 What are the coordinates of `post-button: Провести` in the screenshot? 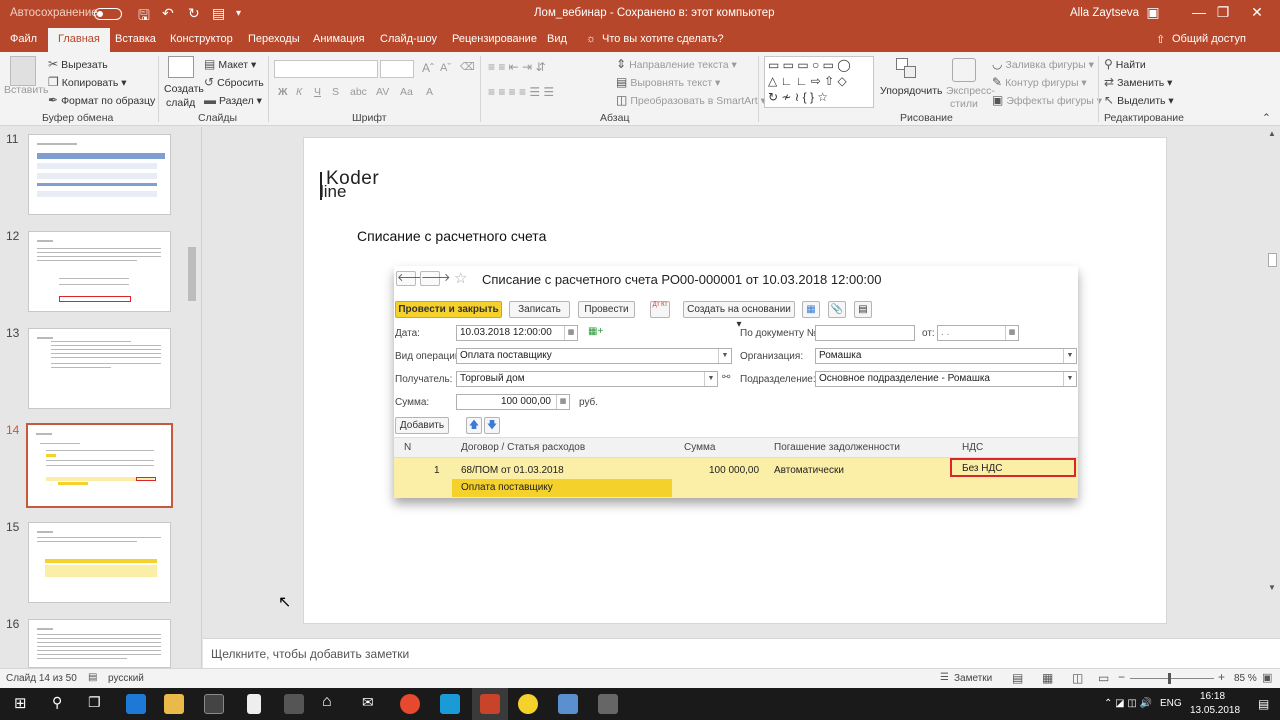 It's located at (606, 309).